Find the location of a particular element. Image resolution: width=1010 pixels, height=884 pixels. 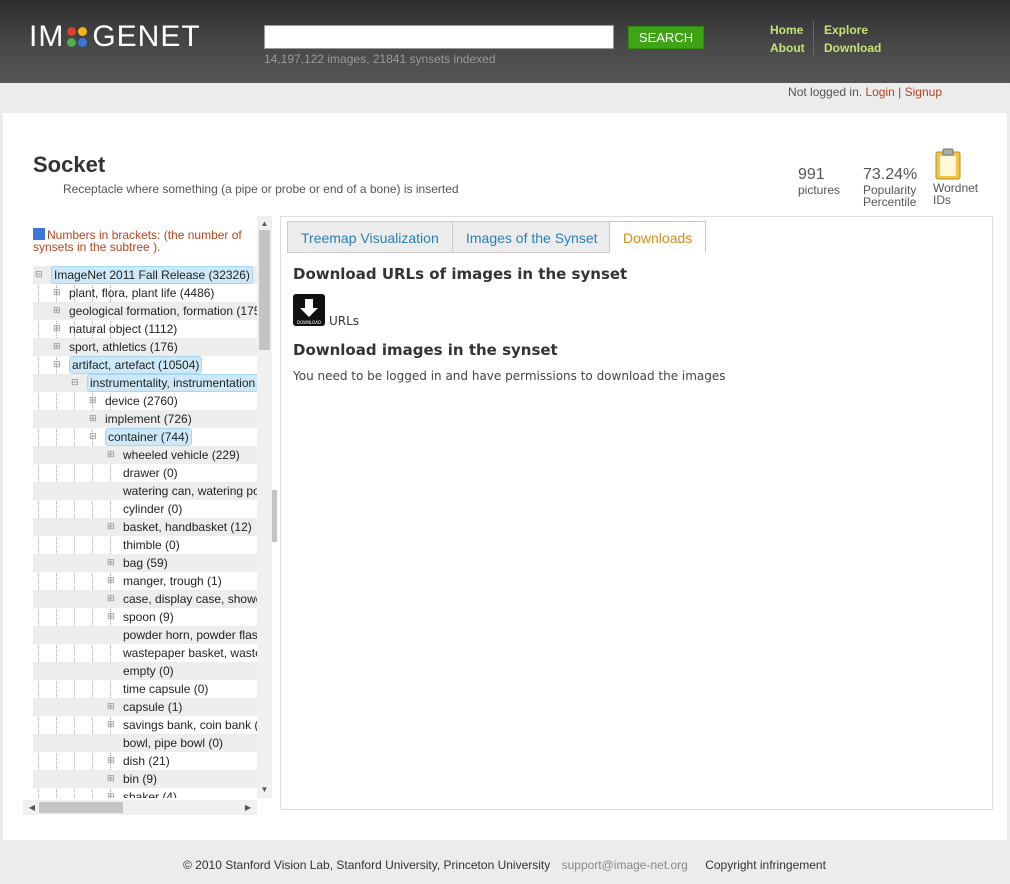

urls-link: URLs is located at coordinates (344, 321).